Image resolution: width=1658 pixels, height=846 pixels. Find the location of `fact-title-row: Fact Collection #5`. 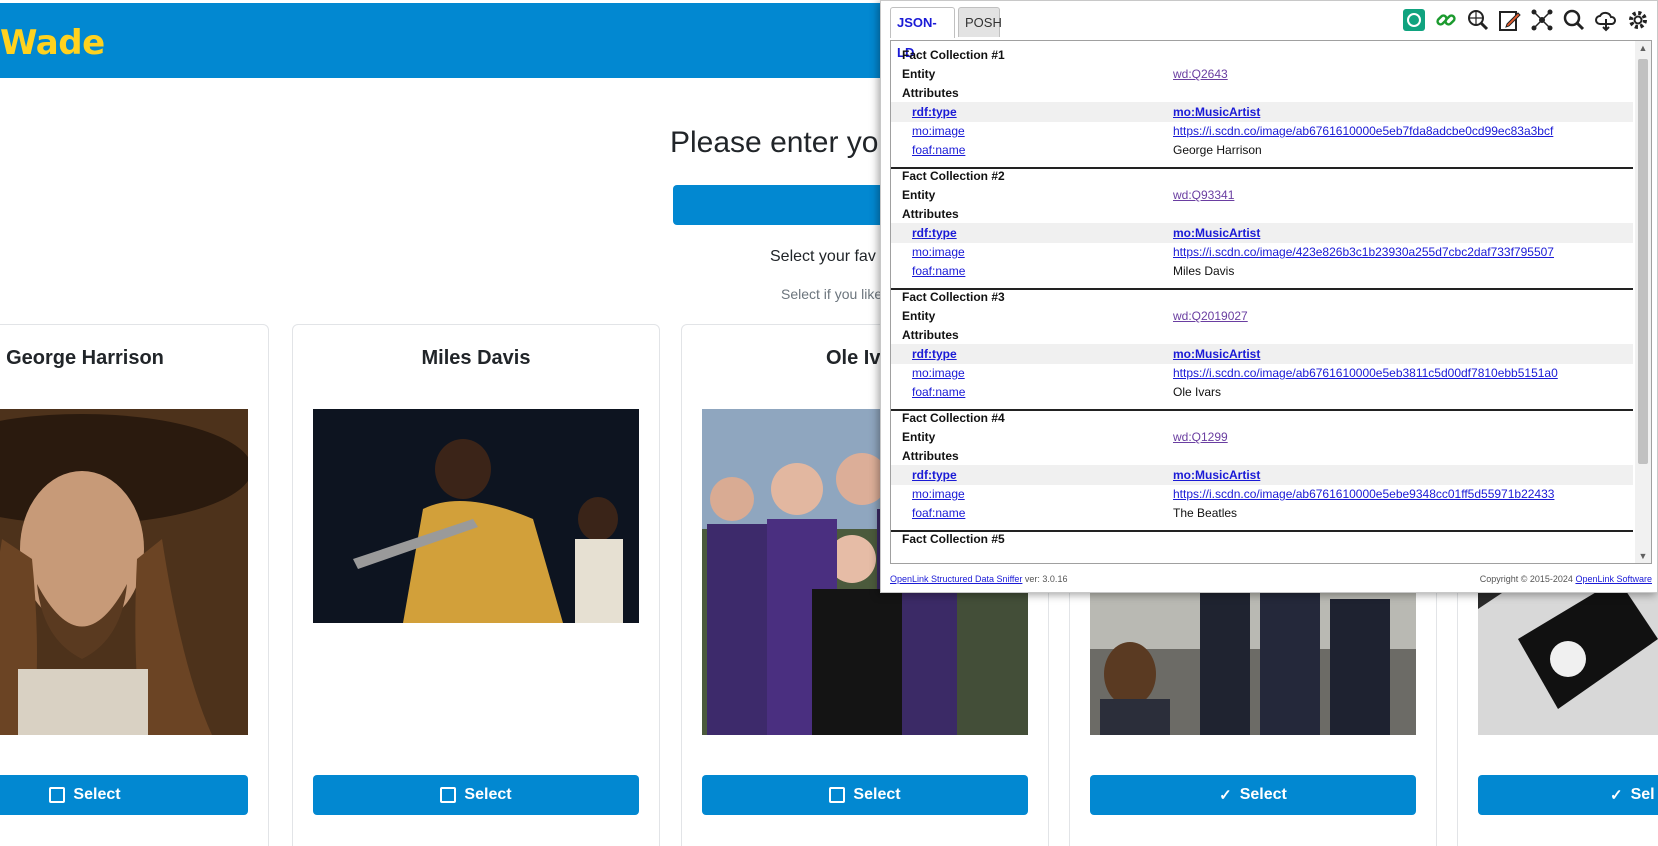

fact-title-row: Fact Collection #5 is located at coordinates (1262, 539).